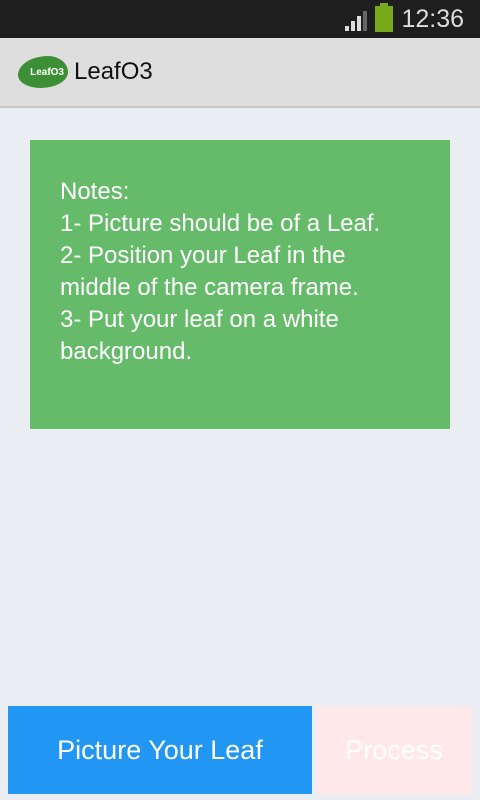 Image resolution: width=480 pixels, height=800 pixels. Describe the element at coordinates (43, 72) in the screenshot. I see `leaf-logo-icon: LeafO3` at that location.